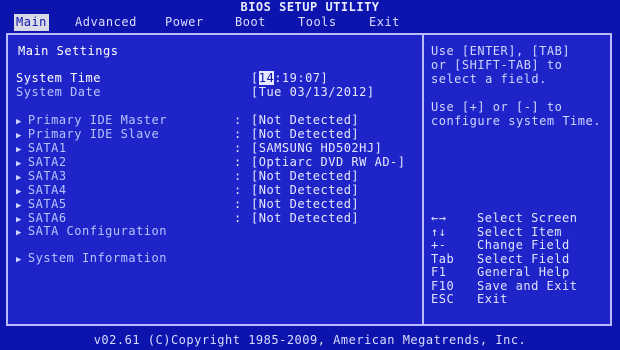  Describe the element at coordinates (317, 22) in the screenshot. I see `menu-tab-tools: Tools` at that location.